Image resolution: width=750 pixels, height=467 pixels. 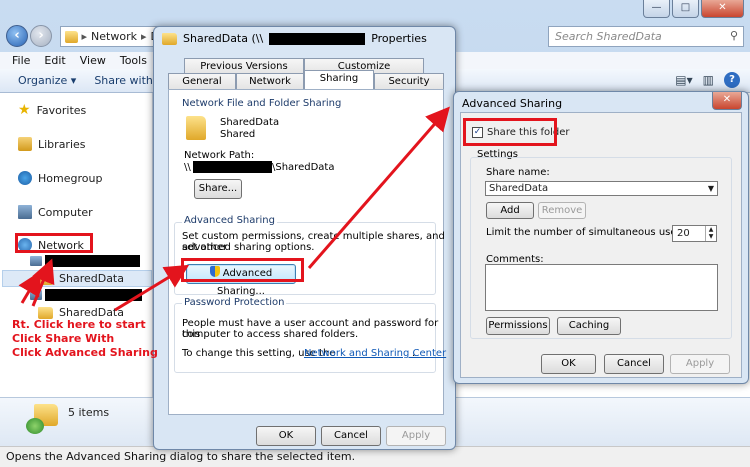 I want to click on permissions-button: Permissions, so click(x=518, y=326).